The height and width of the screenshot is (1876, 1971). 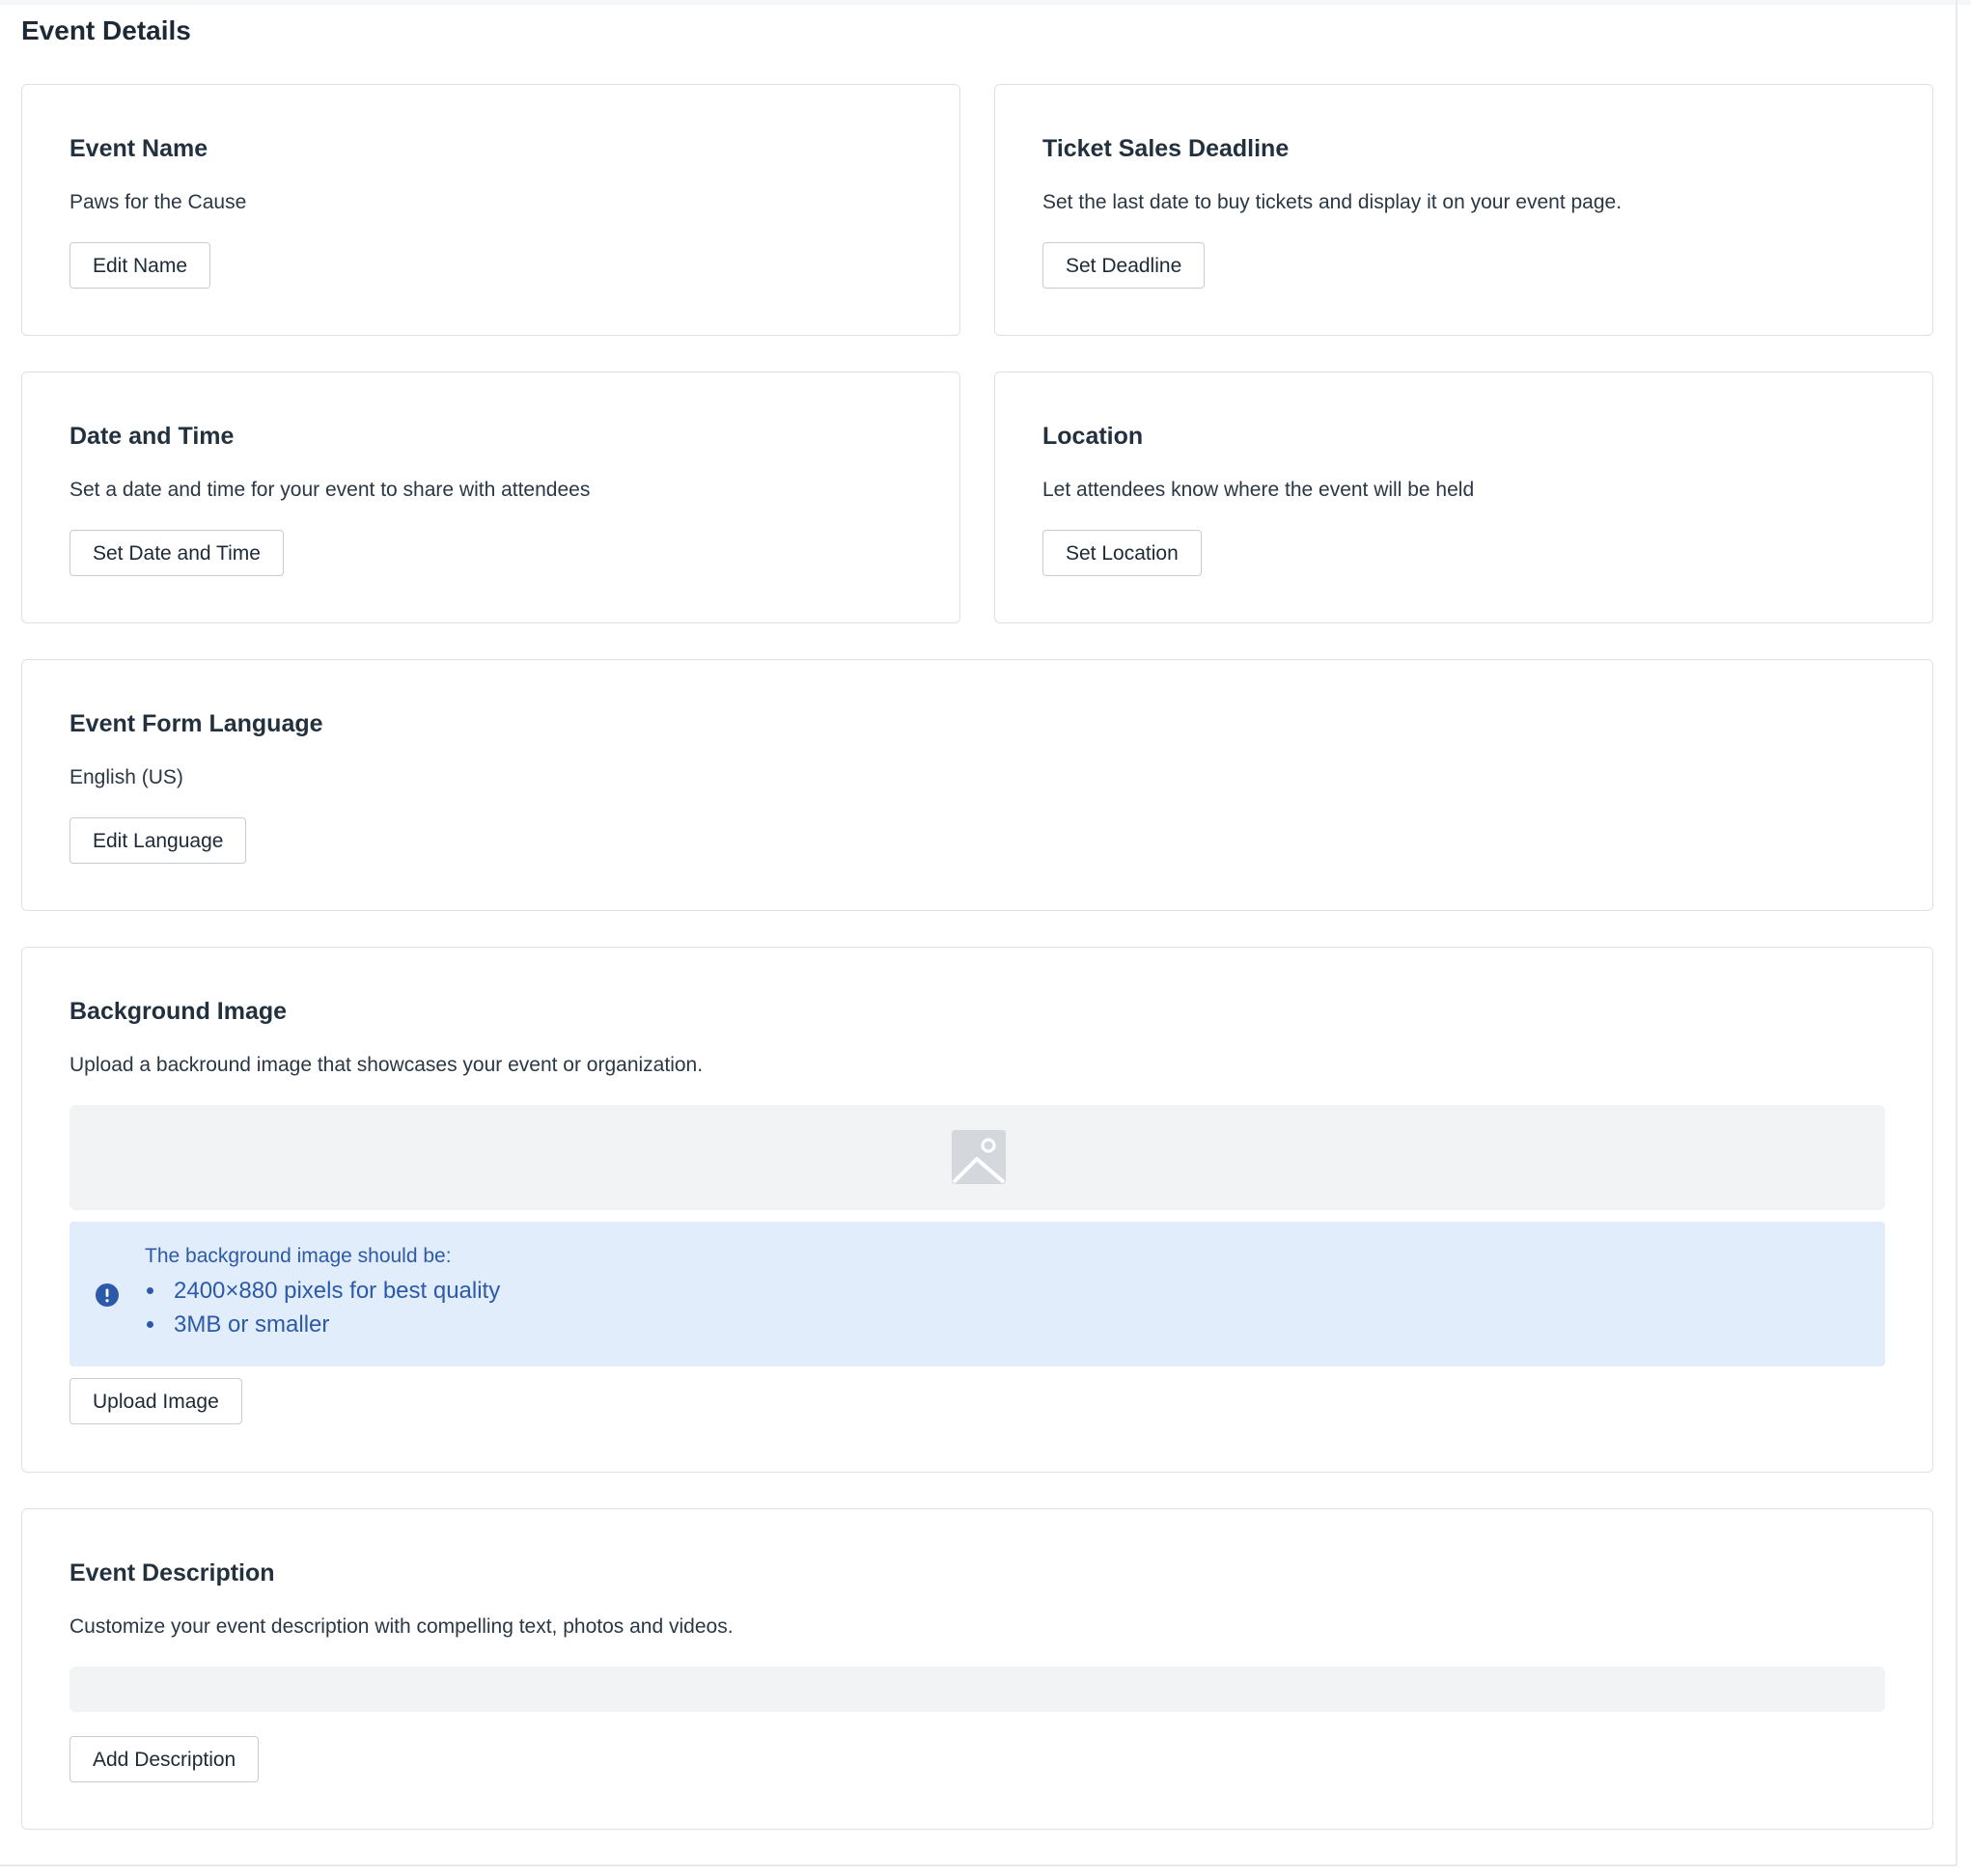 What do you see at coordinates (322, 1291) in the screenshot?
I see `requirement-size: 2400×880 pixels for best quality` at bounding box center [322, 1291].